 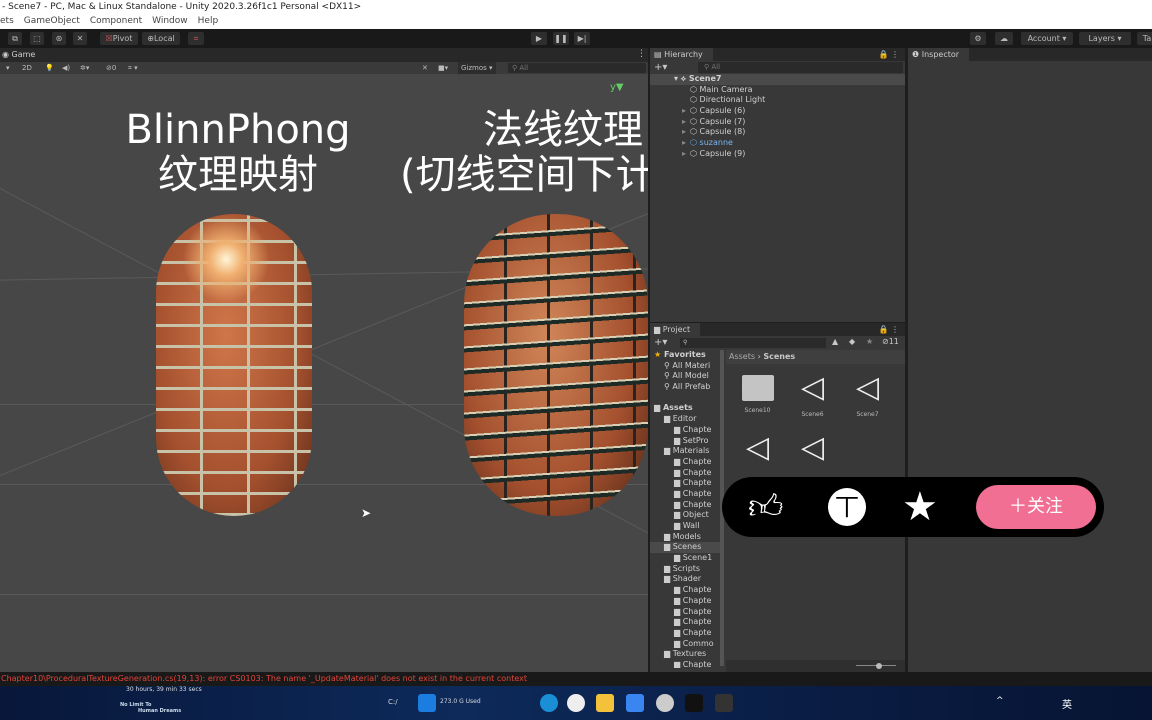 What do you see at coordinates (111, 68) in the screenshot?
I see `hidden-objects-toggle: ⊘0` at bounding box center [111, 68].